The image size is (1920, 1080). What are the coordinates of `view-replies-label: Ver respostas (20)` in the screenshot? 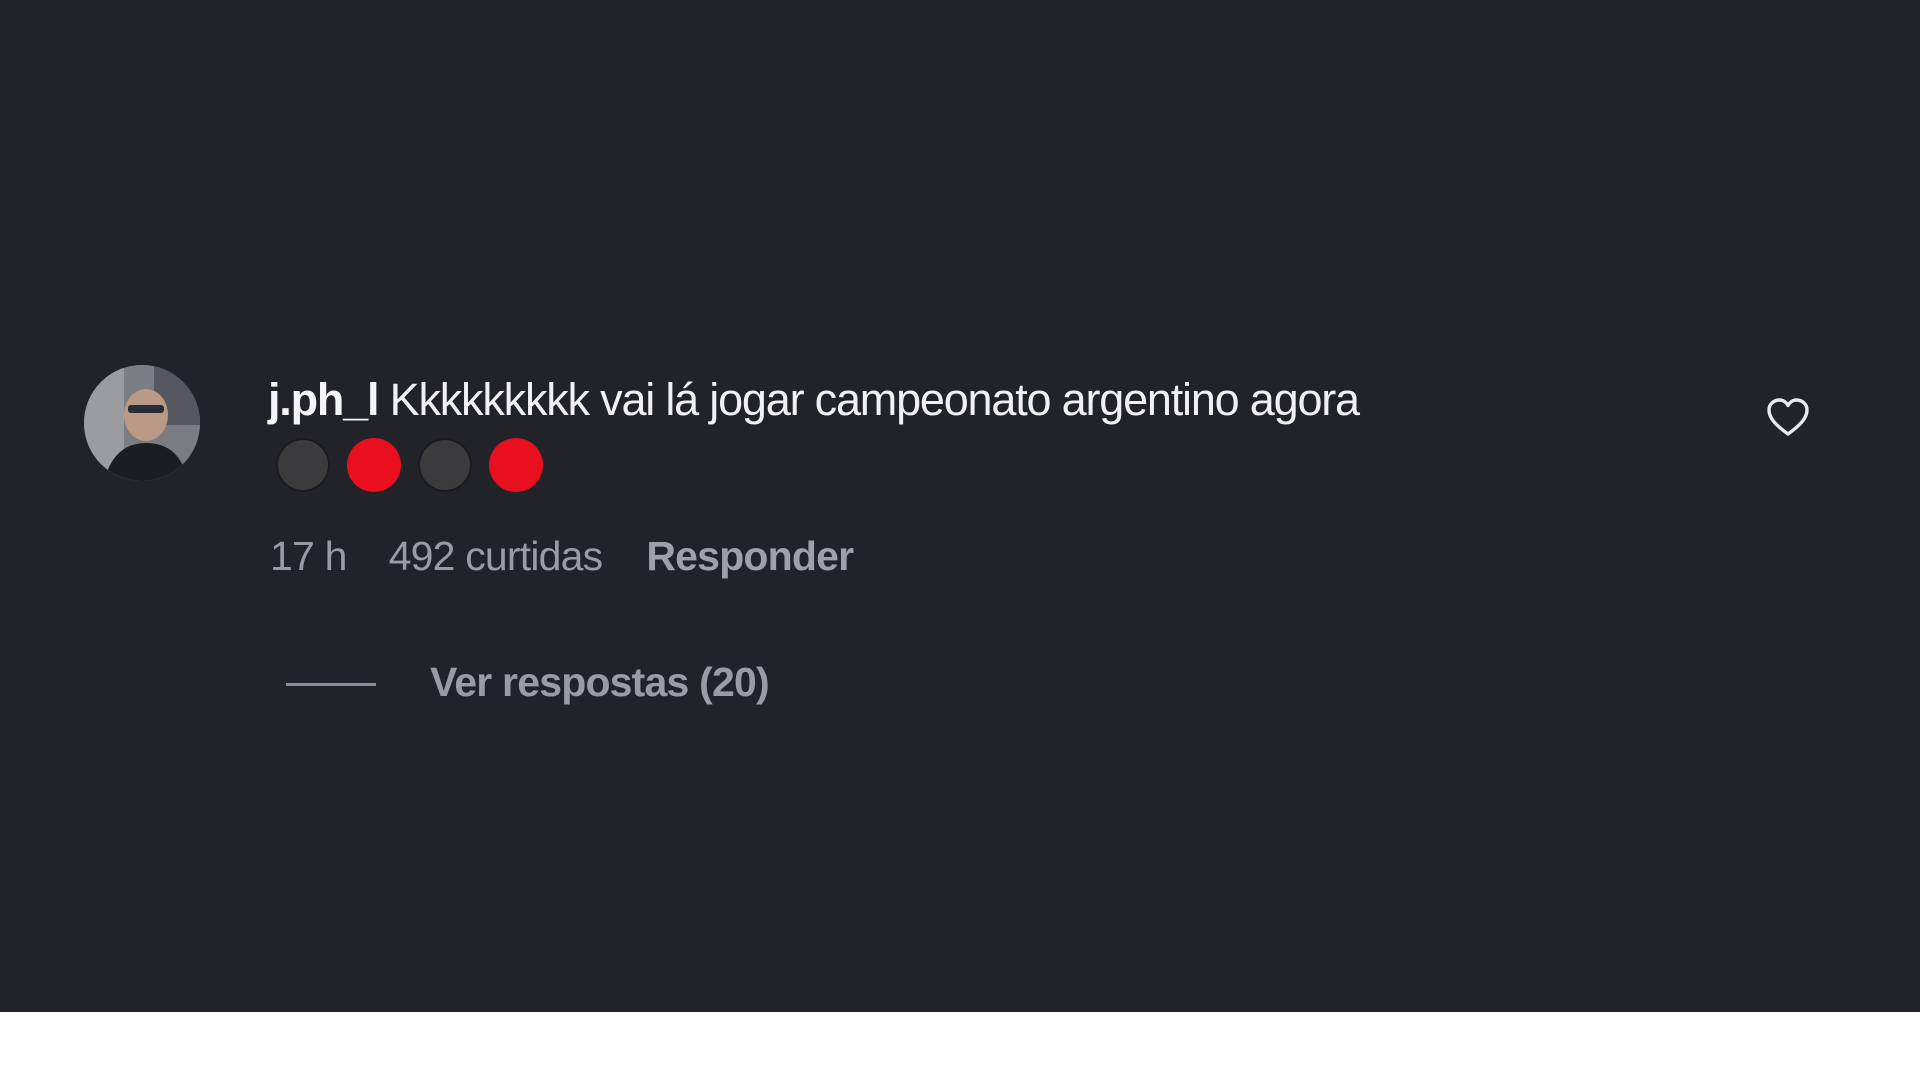 It's located at (600, 682).